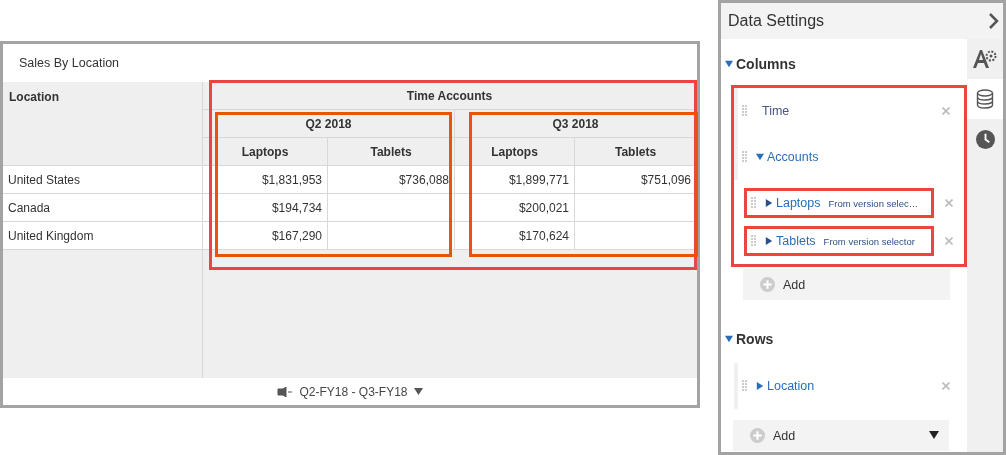 The image size is (1006, 455). What do you see at coordinates (776, 111) in the screenshot?
I see `field-label: Time` at bounding box center [776, 111].